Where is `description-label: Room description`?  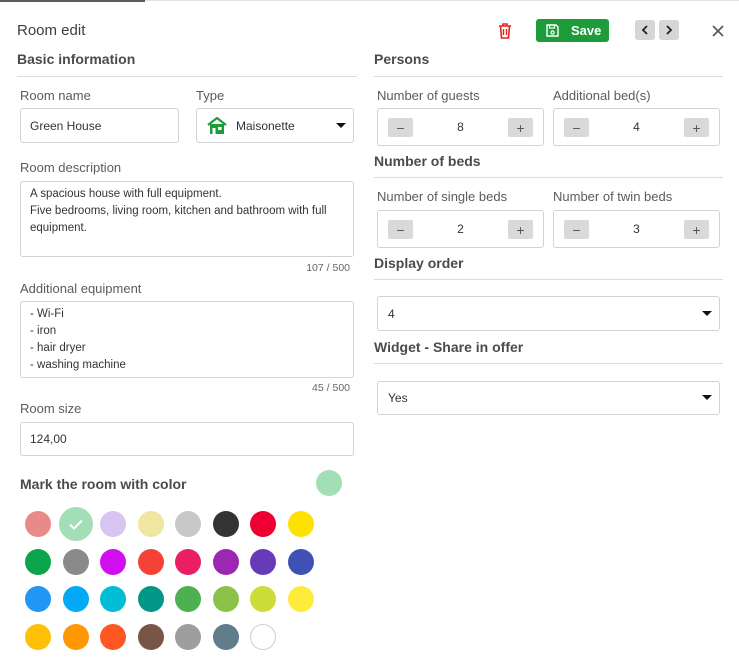
description-label: Room description is located at coordinates (71, 167).